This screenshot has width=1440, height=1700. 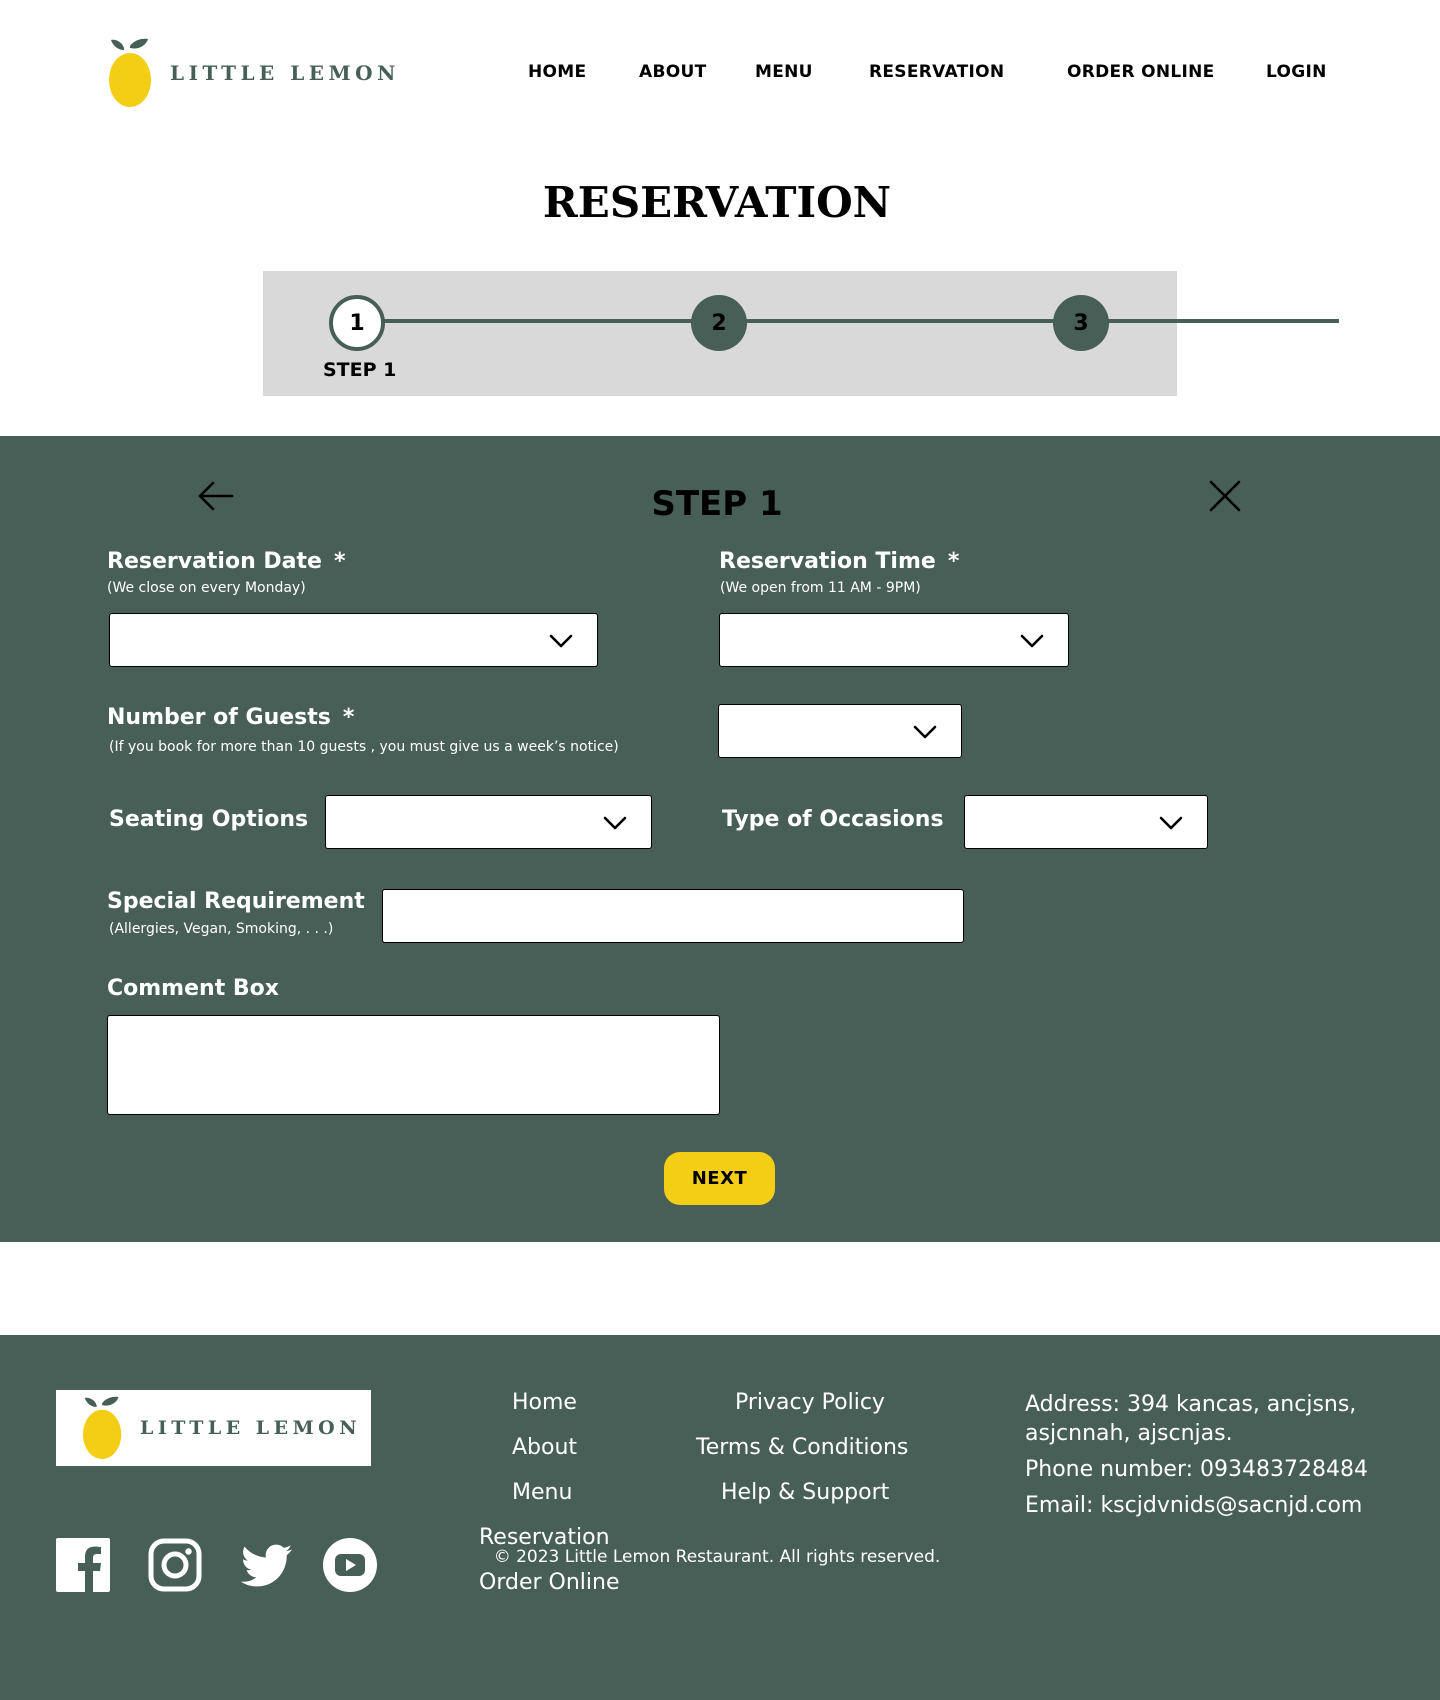 What do you see at coordinates (285, 73) in the screenshot?
I see `brand-name: LITTLE LEMON` at bounding box center [285, 73].